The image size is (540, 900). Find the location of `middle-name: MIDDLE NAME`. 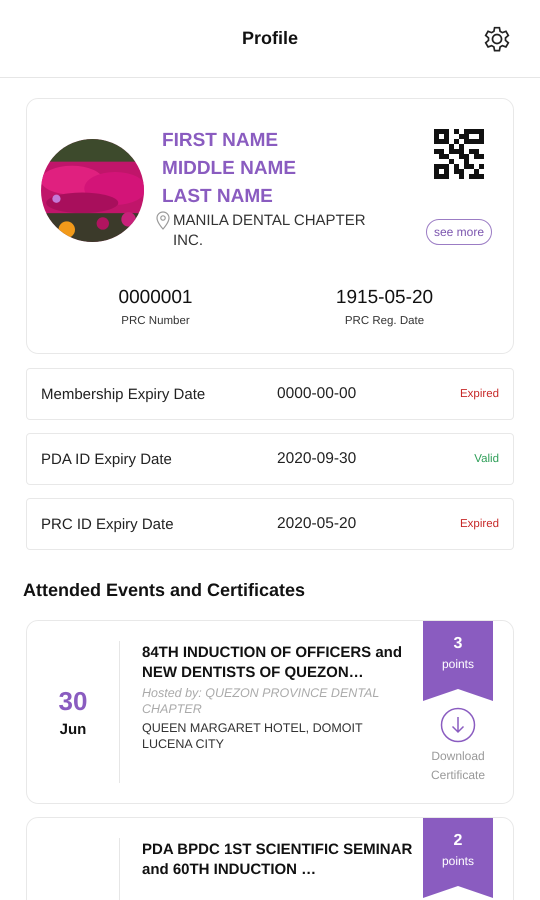

middle-name: MIDDLE NAME is located at coordinates (230, 169).